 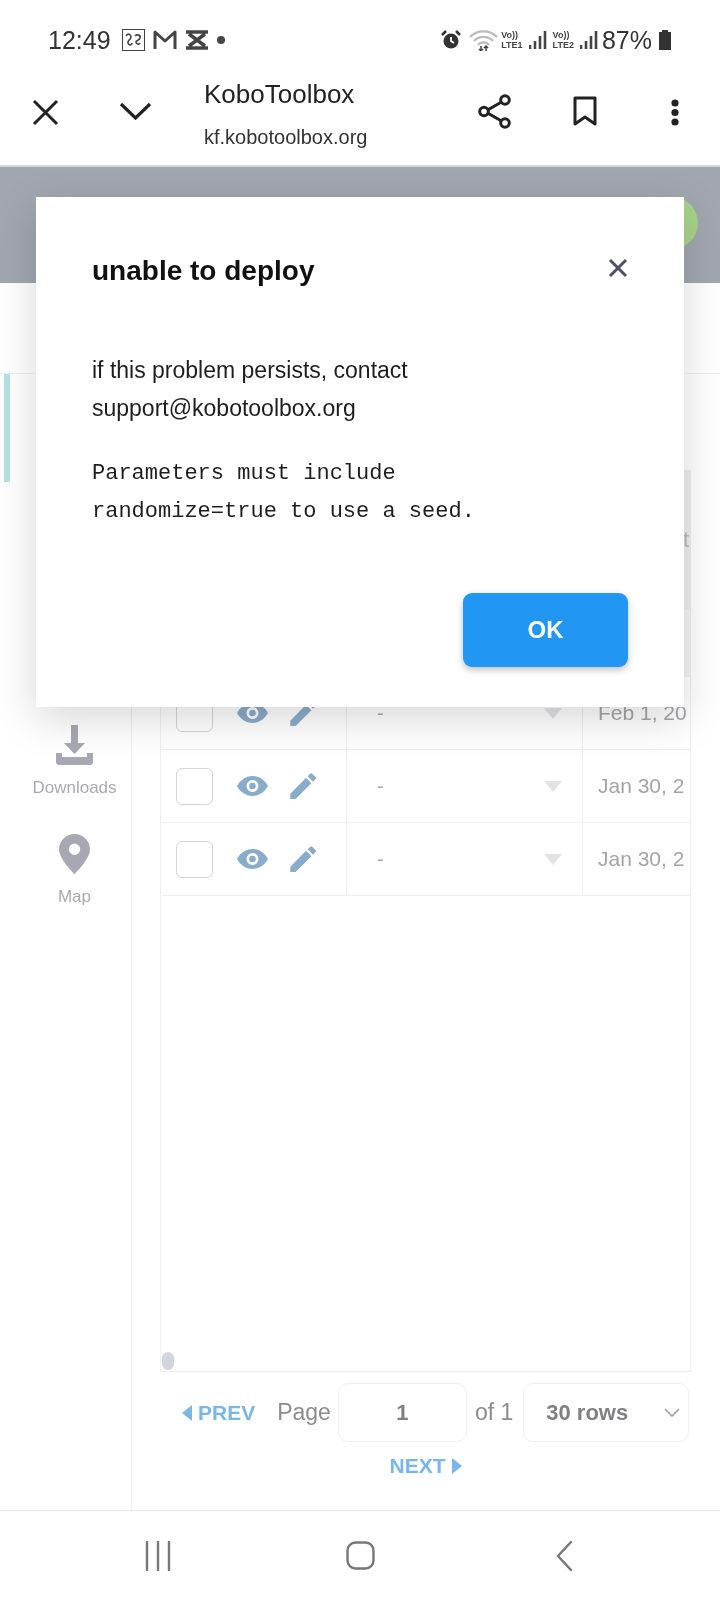 What do you see at coordinates (675, 112) in the screenshot?
I see `more-options-icon` at bounding box center [675, 112].